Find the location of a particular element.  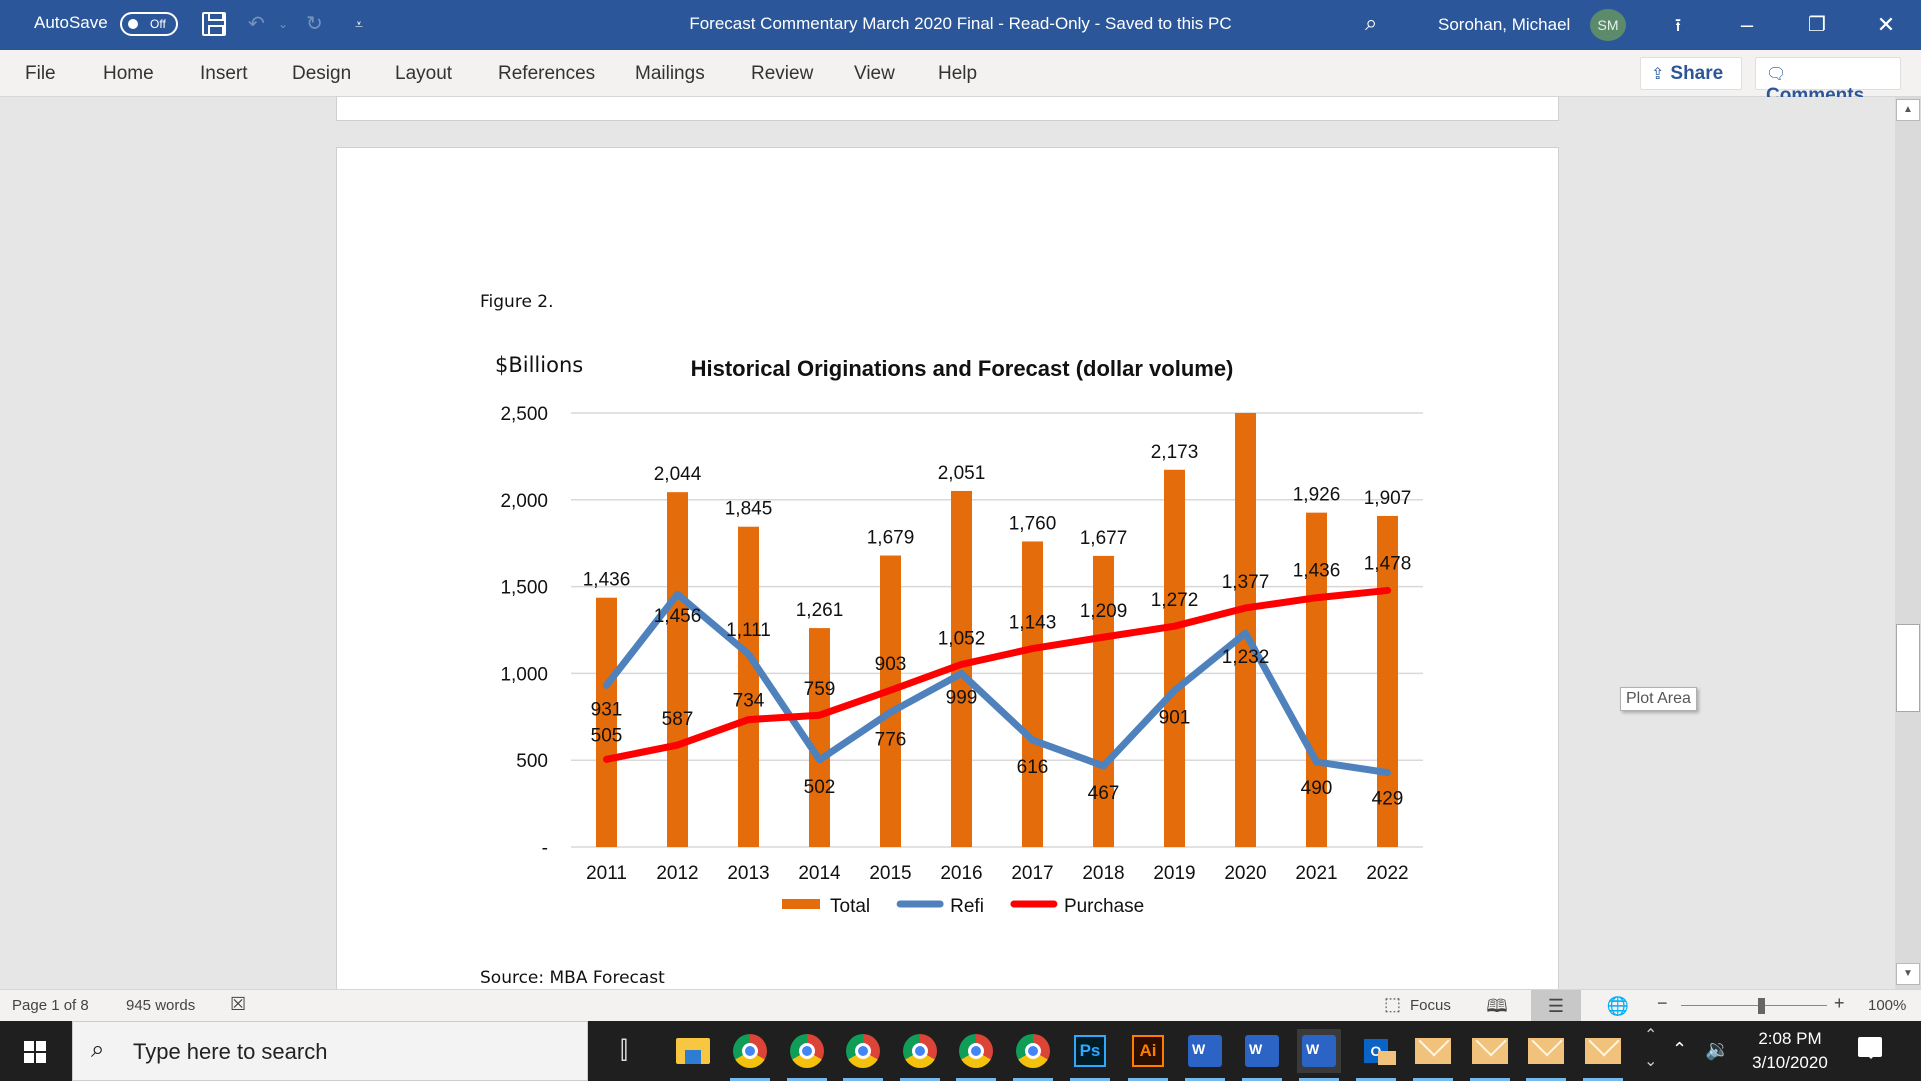

share-icon: ⇪ is located at coordinates (1658, 74).